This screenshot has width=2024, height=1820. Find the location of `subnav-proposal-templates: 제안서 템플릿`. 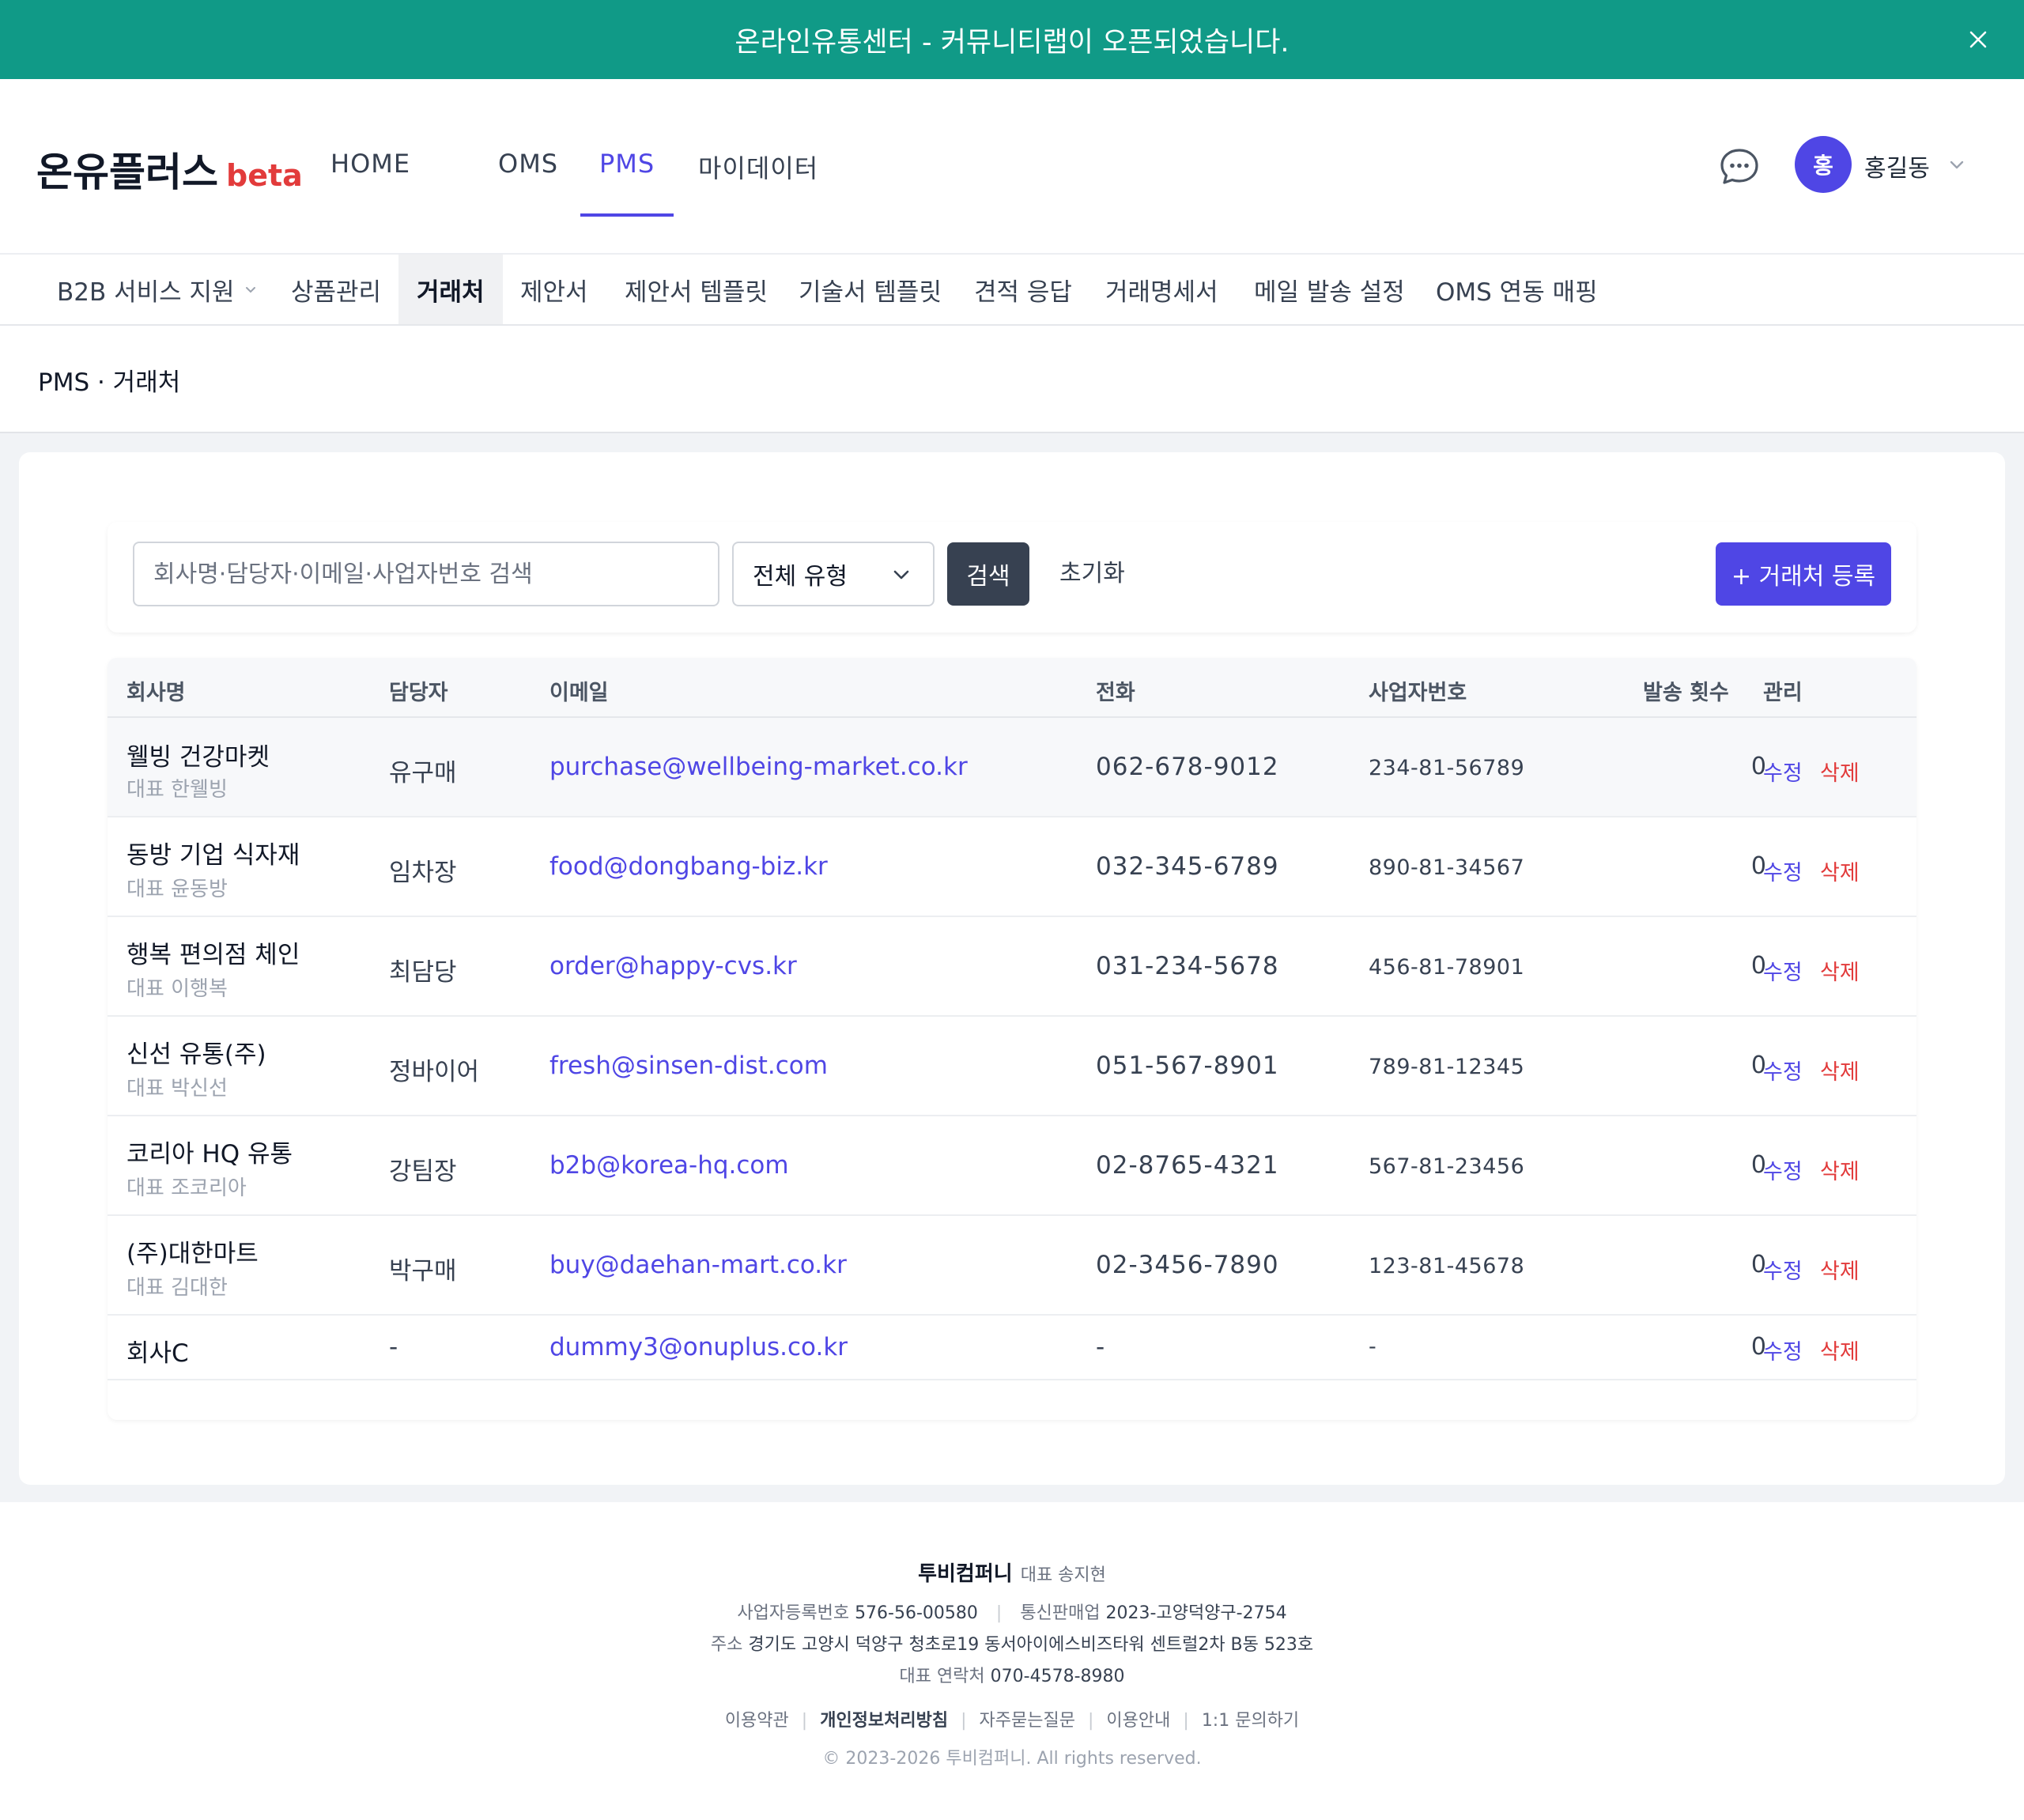

subnav-proposal-templates: 제안서 템플릿 is located at coordinates (696, 289).